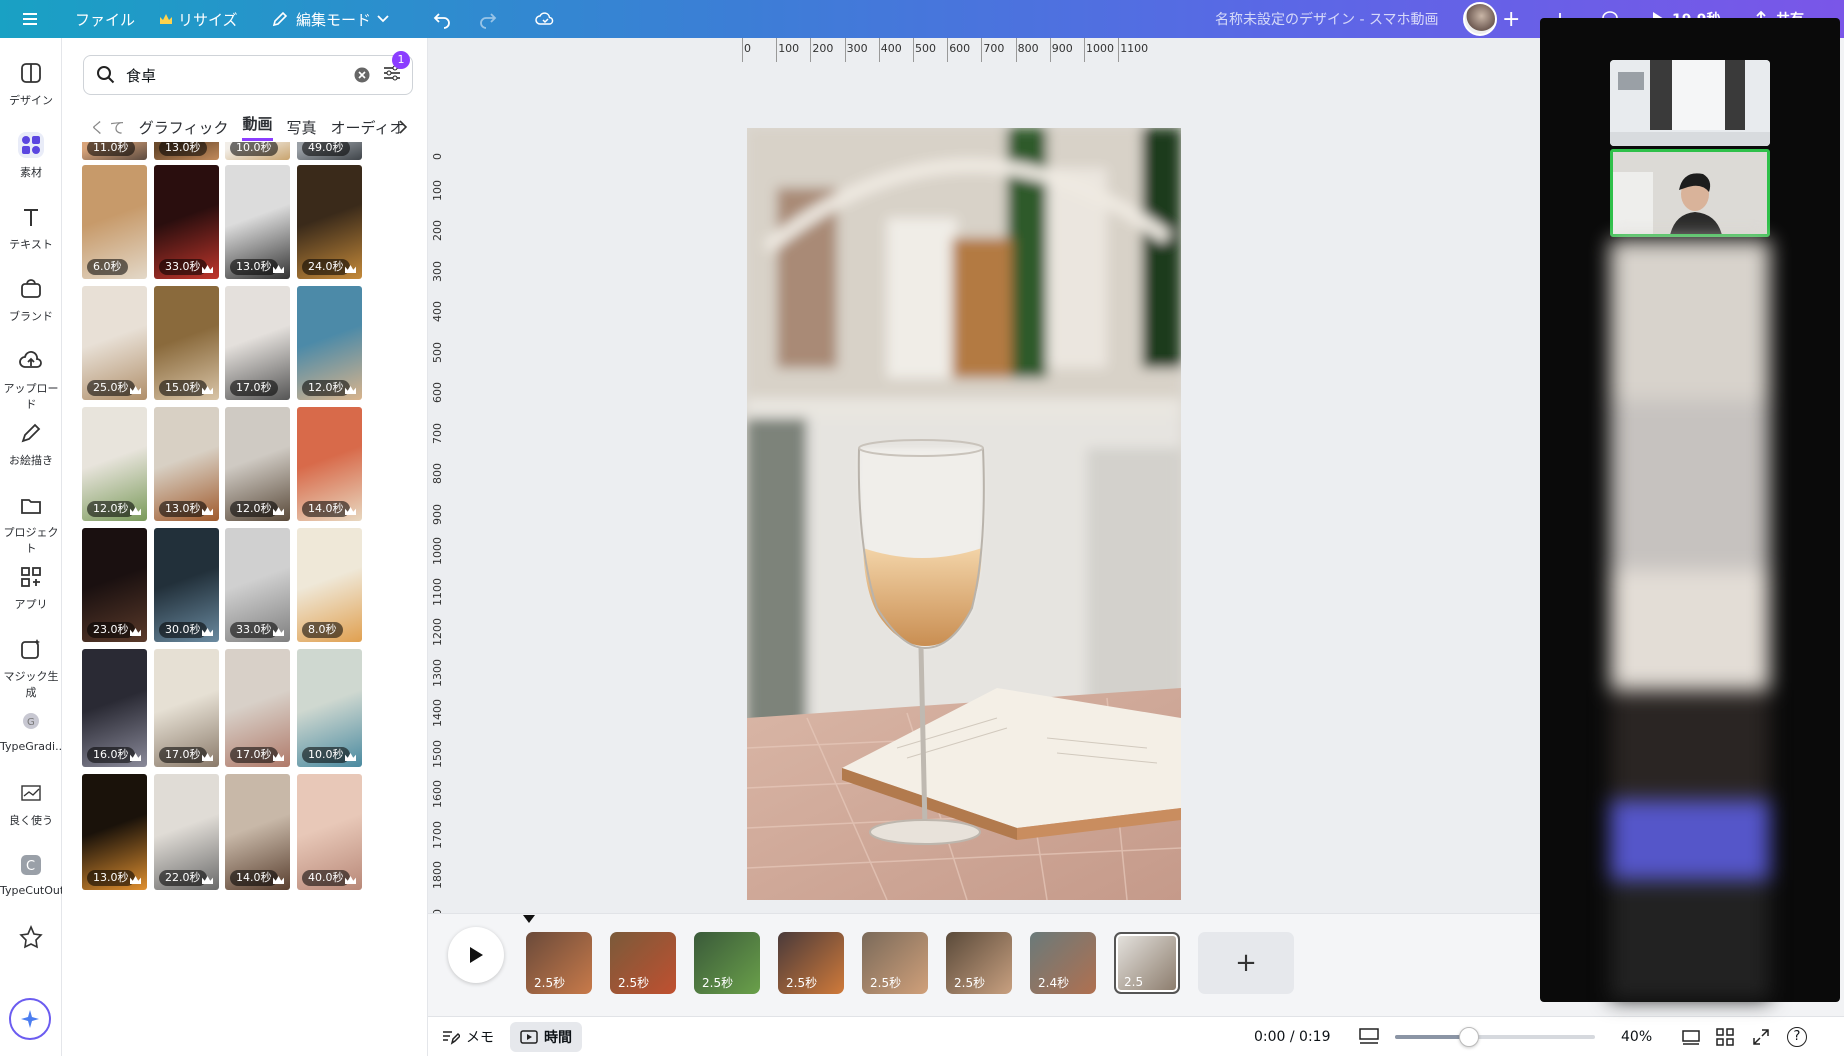 The height and width of the screenshot is (1056, 1844). I want to click on file-menu: ファイル, so click(105, 19).